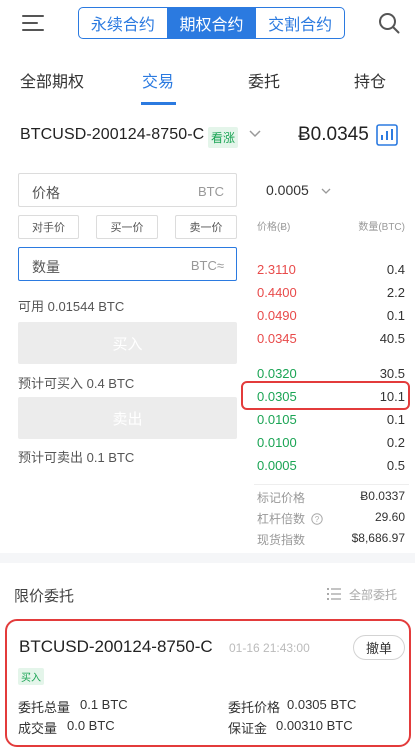  I want to click on bid-price: 0.0305, so click(277, 396).